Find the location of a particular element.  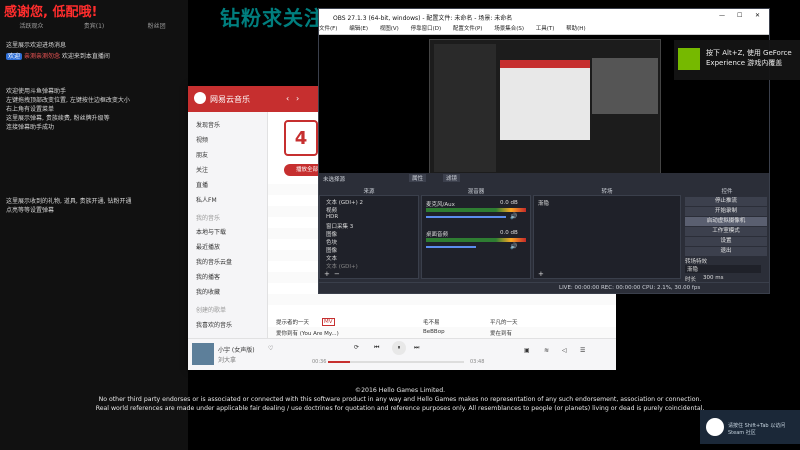

sidebar-item-cloud: 我的音乐云盘 is located at coordinates (214, 261).